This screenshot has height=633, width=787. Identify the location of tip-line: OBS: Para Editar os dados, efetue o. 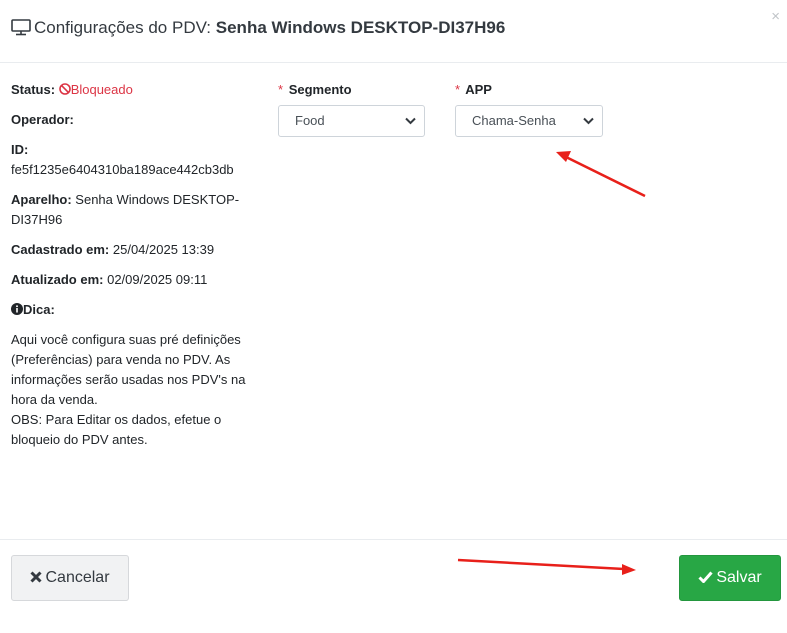
(116, 419).